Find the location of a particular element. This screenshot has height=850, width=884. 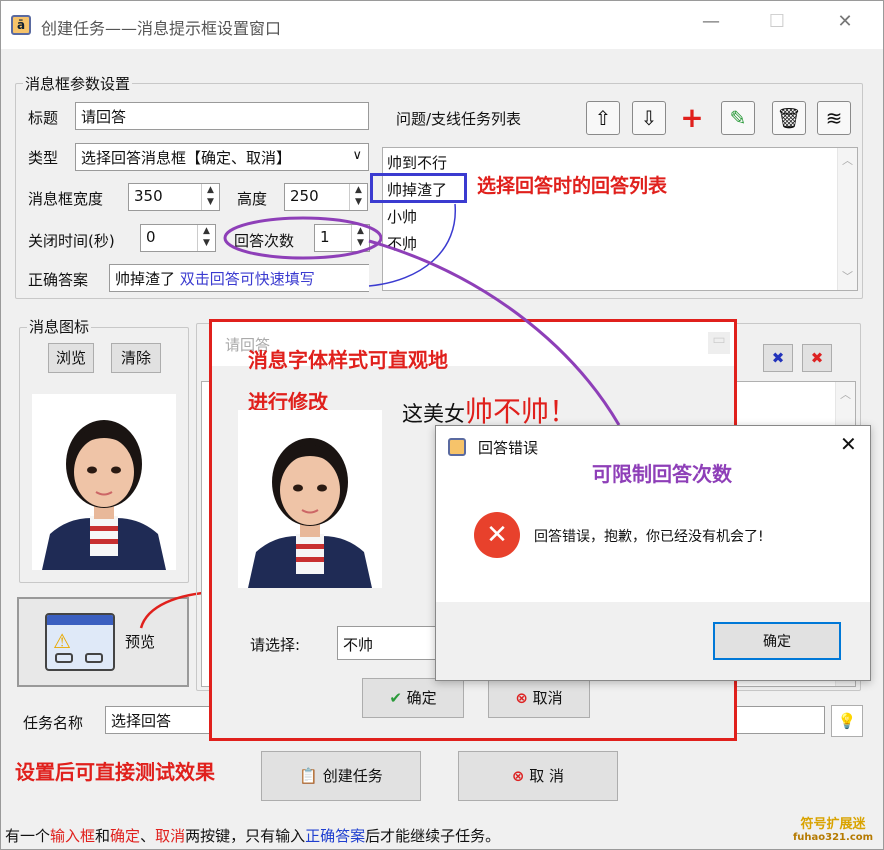

warning-icon: ⚠ is located at coordinates (62, 641).